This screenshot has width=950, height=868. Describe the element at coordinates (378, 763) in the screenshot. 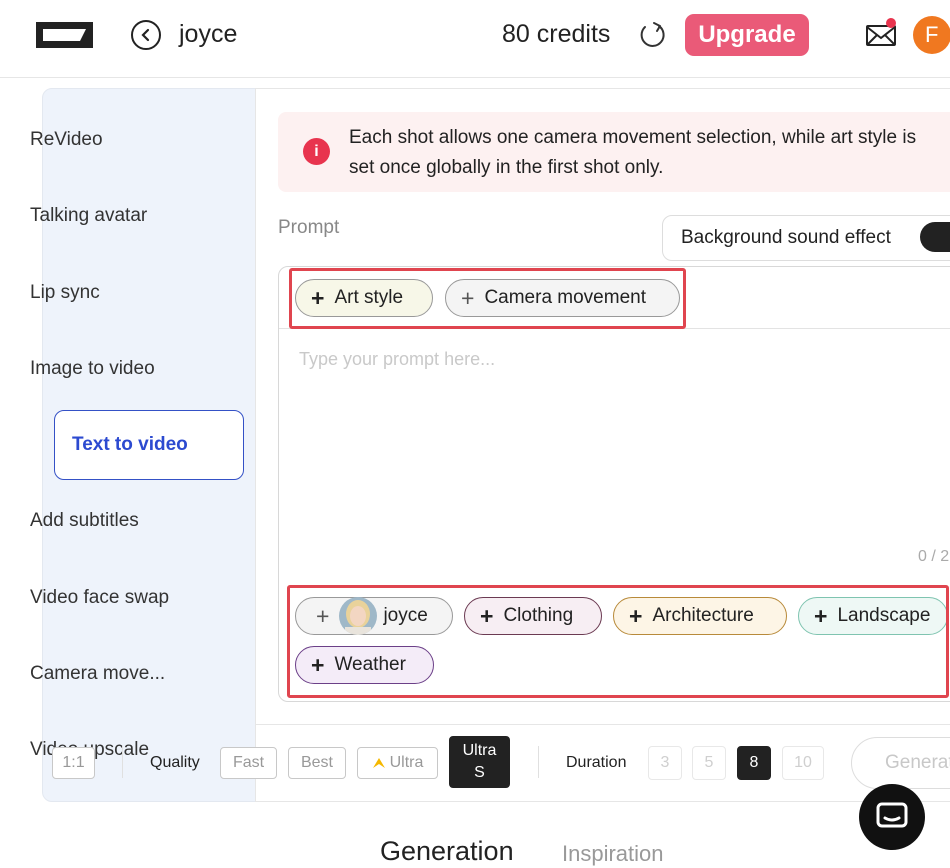

I see `ultra-icon` at that location.